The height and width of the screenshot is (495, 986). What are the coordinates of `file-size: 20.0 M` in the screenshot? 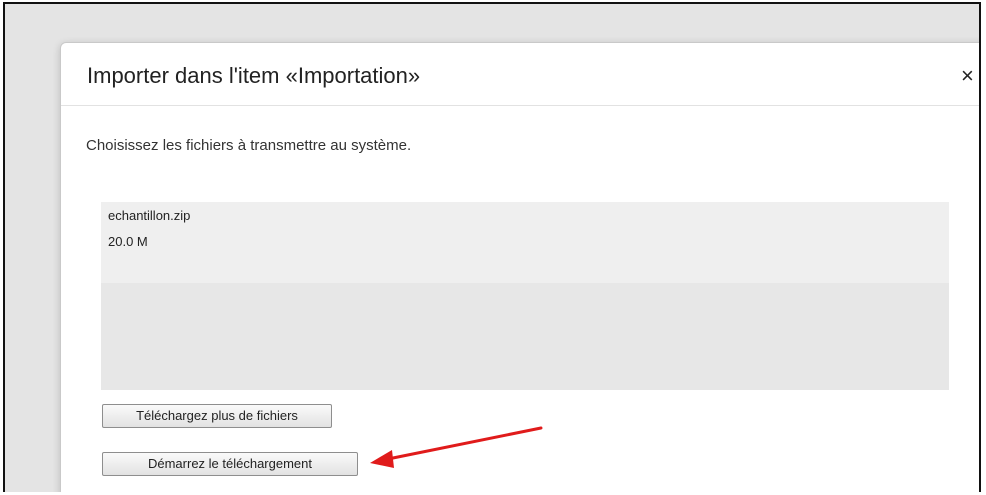 It's located at (128, 241).